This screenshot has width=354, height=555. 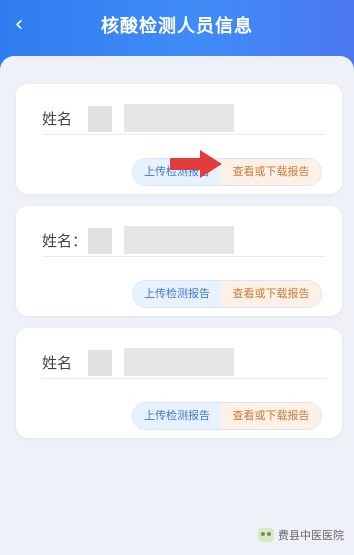 I want to click on name-label: 姓名：, so click(x=65, y=241).